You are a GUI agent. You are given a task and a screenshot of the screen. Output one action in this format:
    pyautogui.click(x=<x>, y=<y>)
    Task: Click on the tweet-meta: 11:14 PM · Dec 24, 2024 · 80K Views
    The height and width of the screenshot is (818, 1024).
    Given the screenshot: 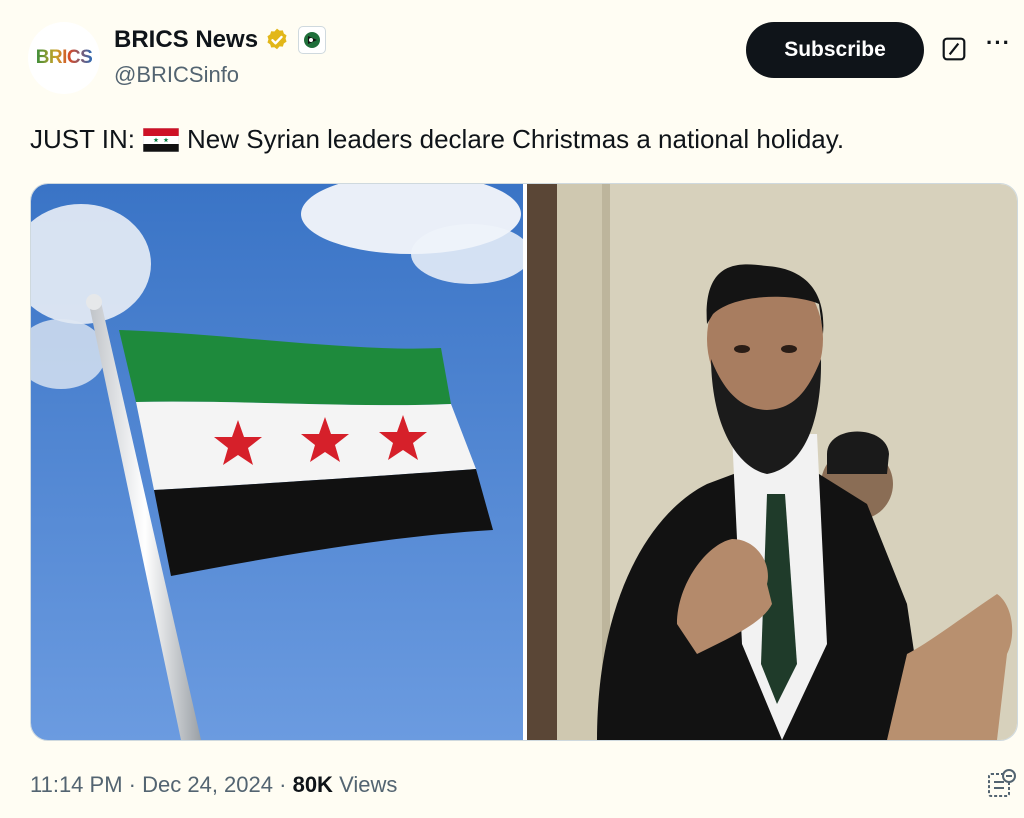 What is the action you would take?
    pyautogui.click(x=213, y=785)
    